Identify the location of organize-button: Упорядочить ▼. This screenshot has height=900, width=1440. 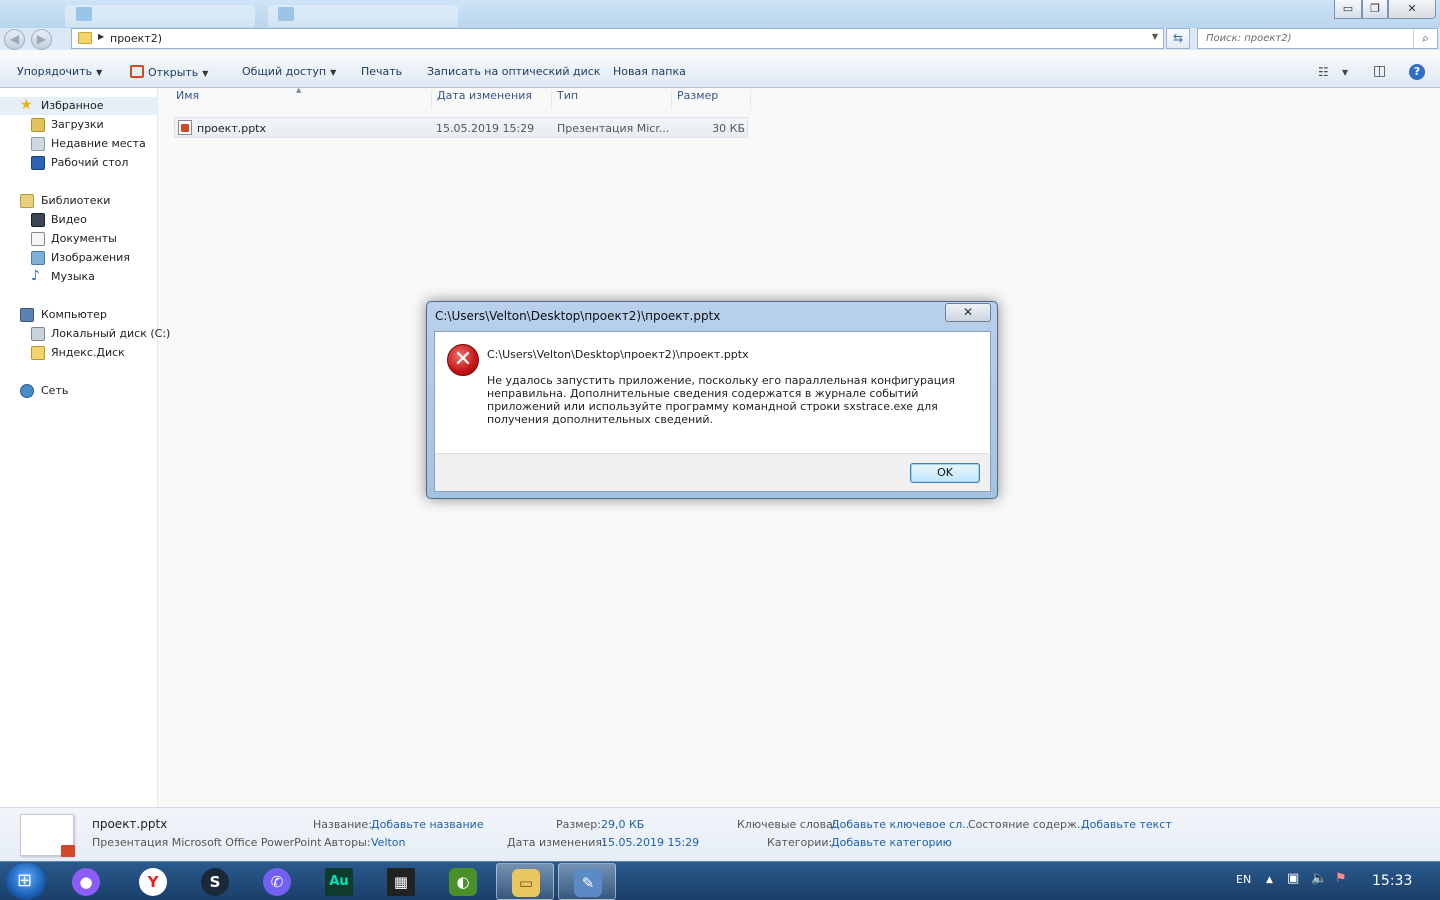
(59, 71).